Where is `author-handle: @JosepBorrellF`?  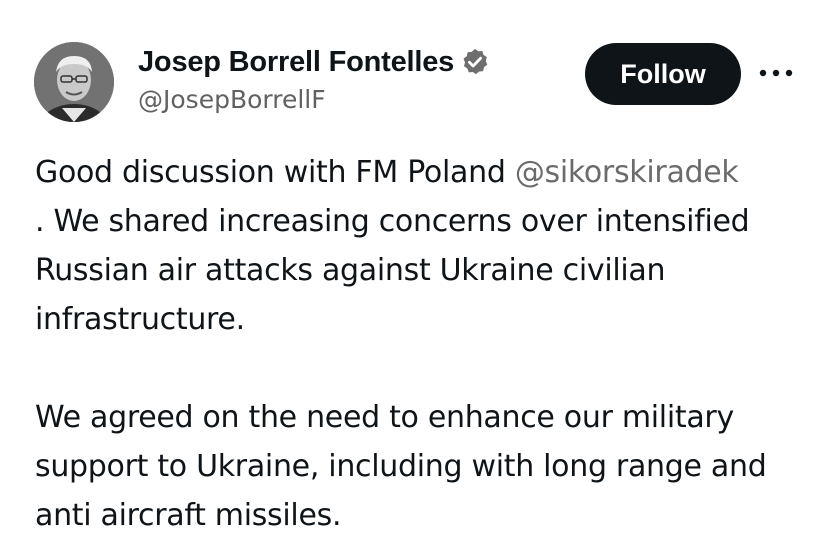 author-handle: @JosepBorrellF is located at coordinates (232, 99).